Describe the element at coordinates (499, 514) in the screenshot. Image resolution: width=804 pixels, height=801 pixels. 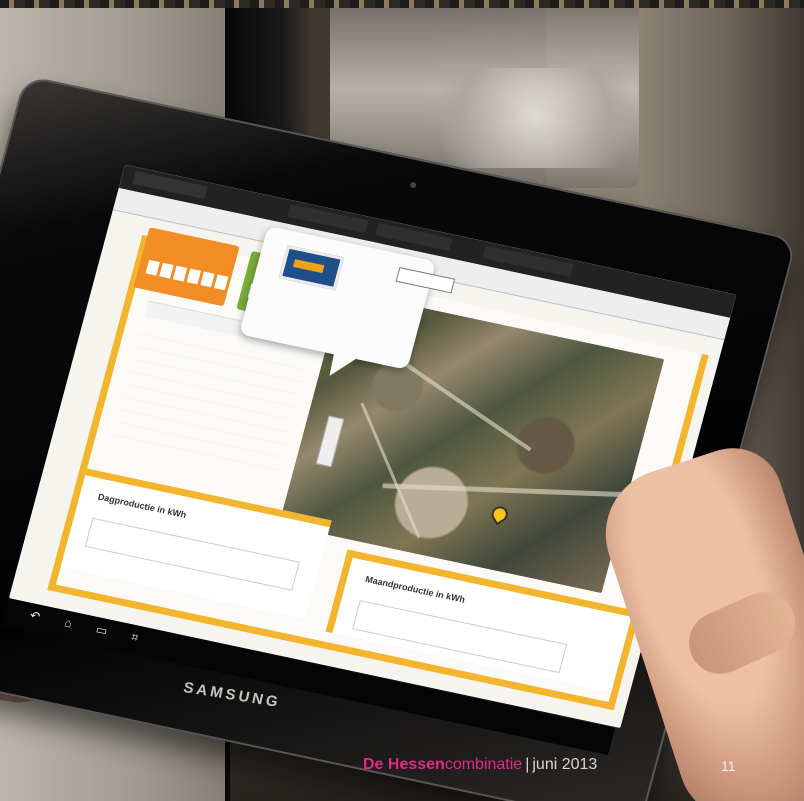
I see `map-pin-icon` at that location.